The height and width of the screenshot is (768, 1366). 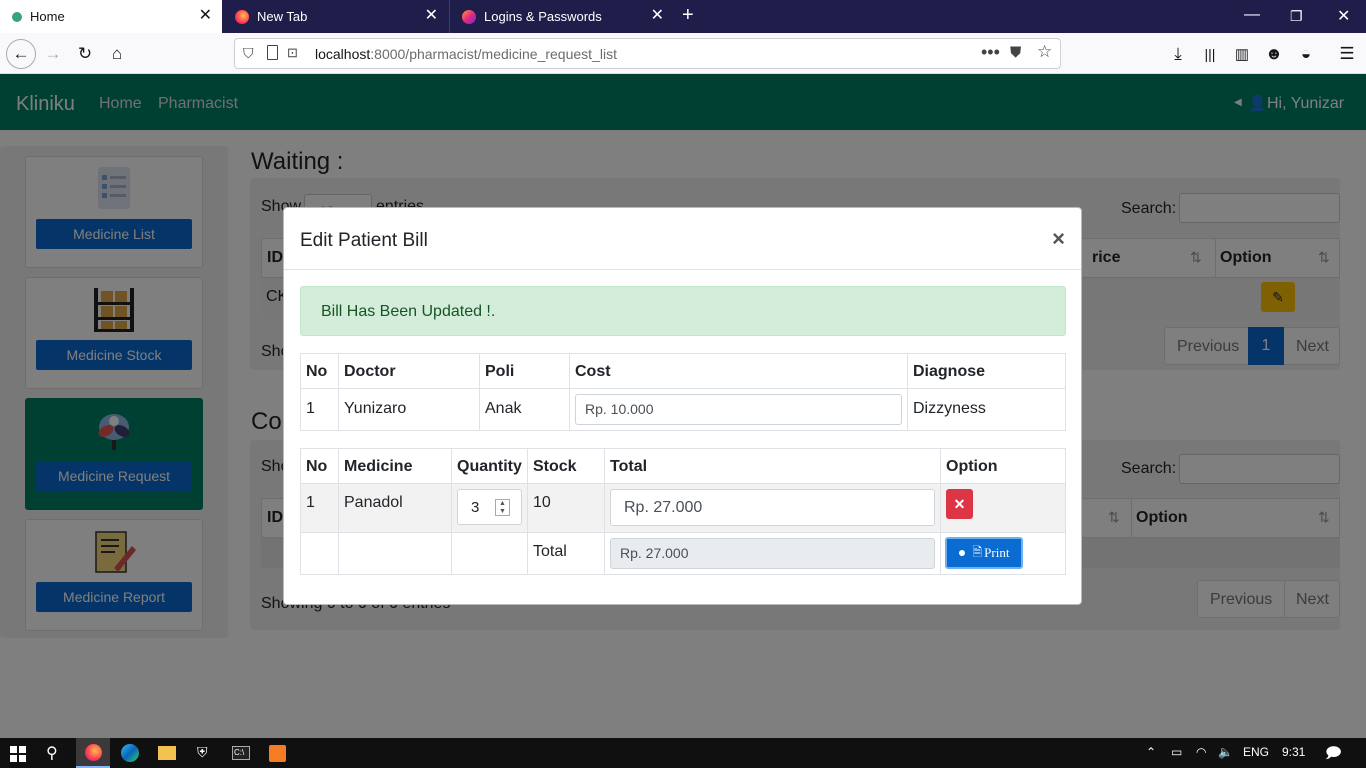 What do you see at coordinates (683, 753) in the screenshot?
I see `windows-taskbar: ⚲ ⛨ C:\ ⌃ ▭ ◠ 🔈 ENG 9:31 🗩` at bounding box center [683, 753].